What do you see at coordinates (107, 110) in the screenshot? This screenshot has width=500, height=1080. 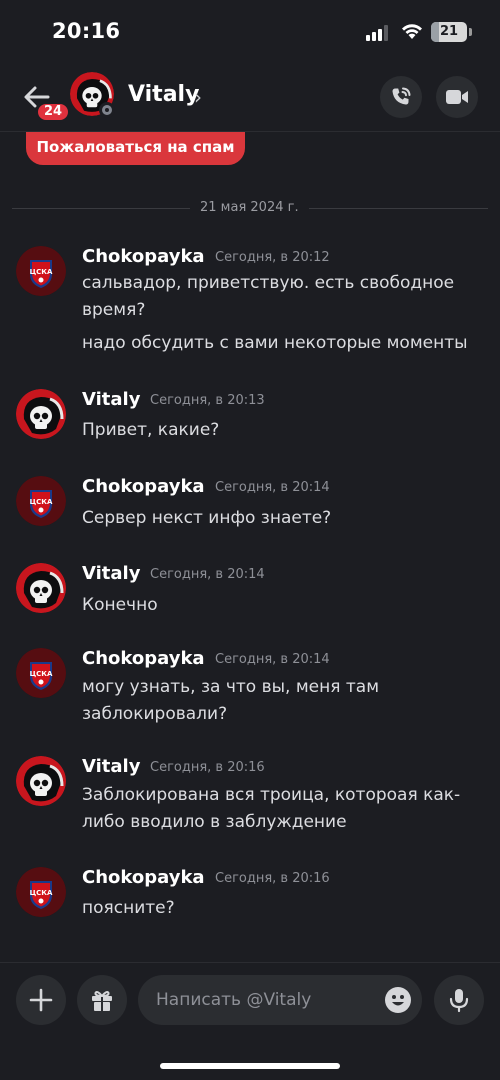 I see `presence-status-icon` at bounding box center [107, 110].